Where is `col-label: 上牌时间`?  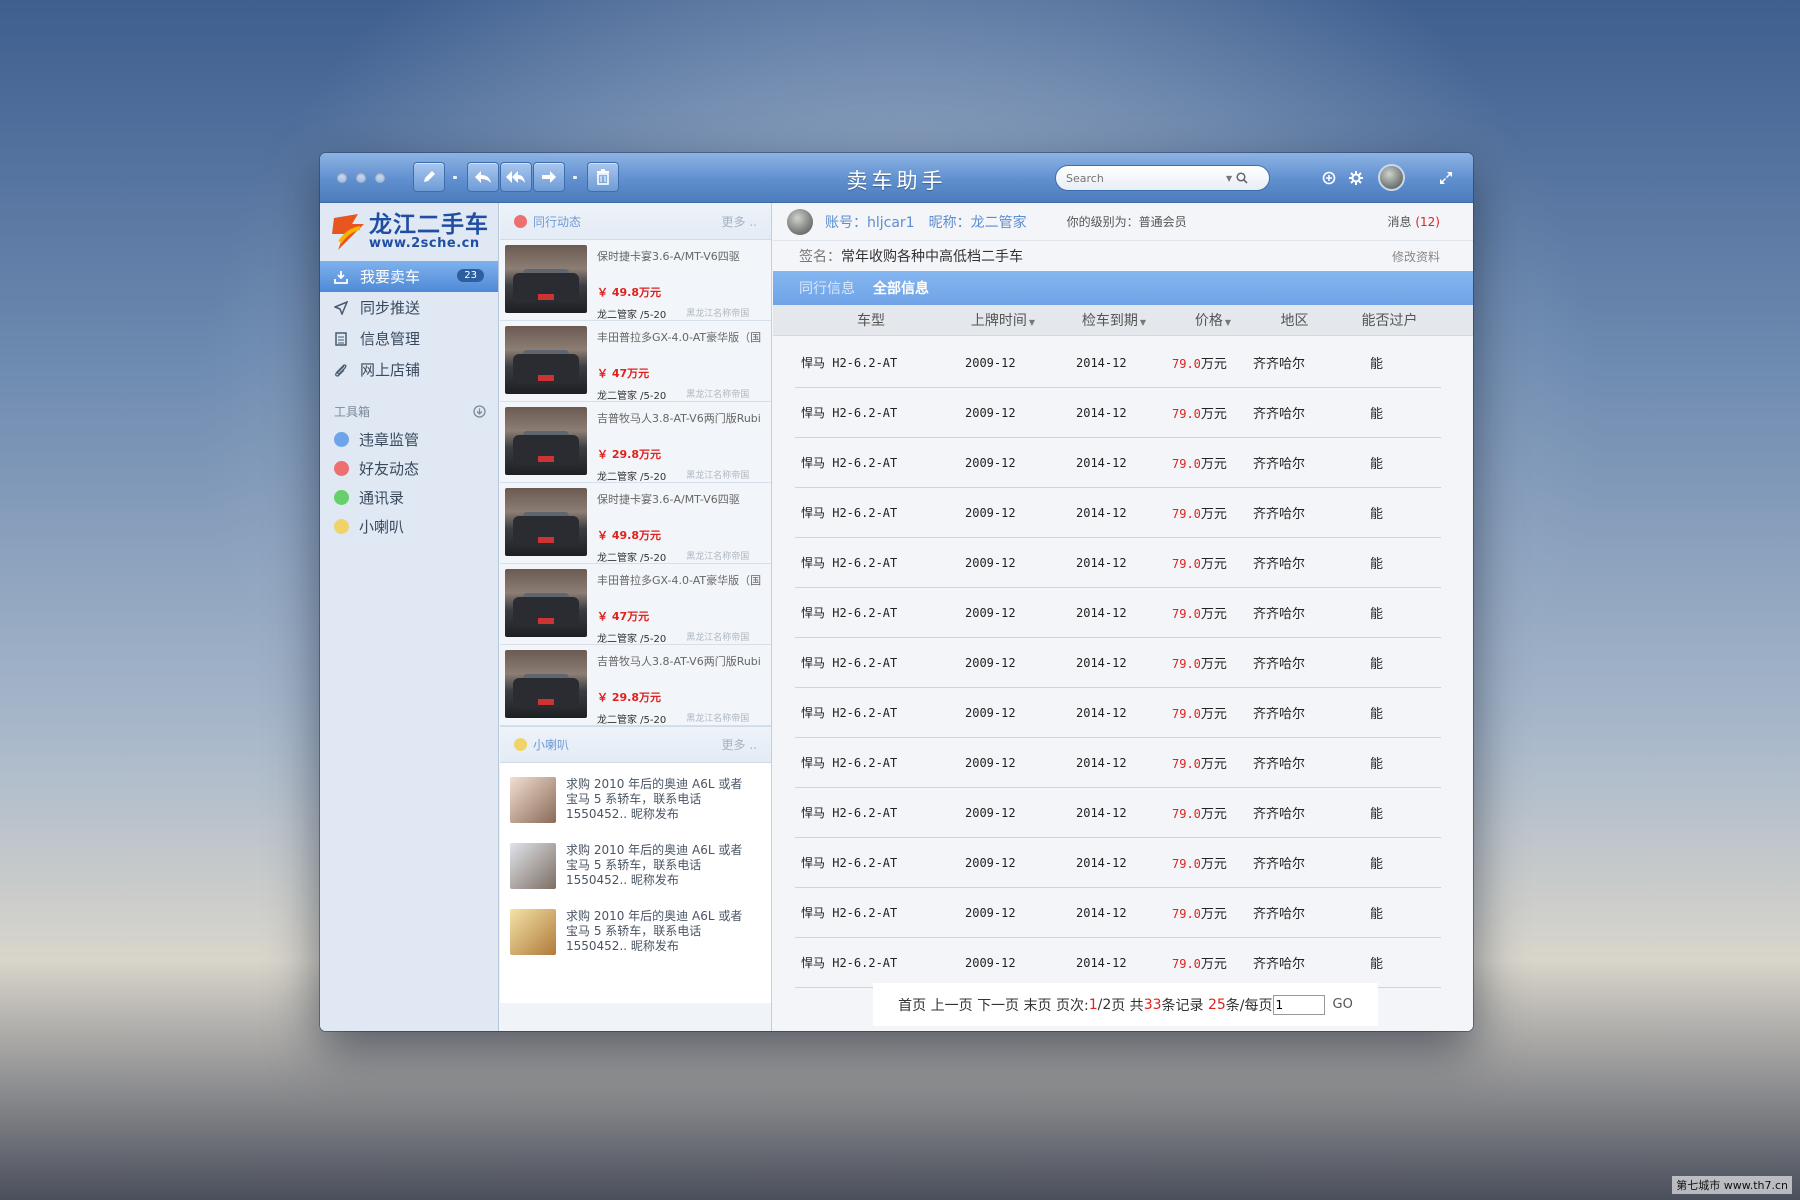
col-label: 上牌时间 is located at coordinates (998, 321).